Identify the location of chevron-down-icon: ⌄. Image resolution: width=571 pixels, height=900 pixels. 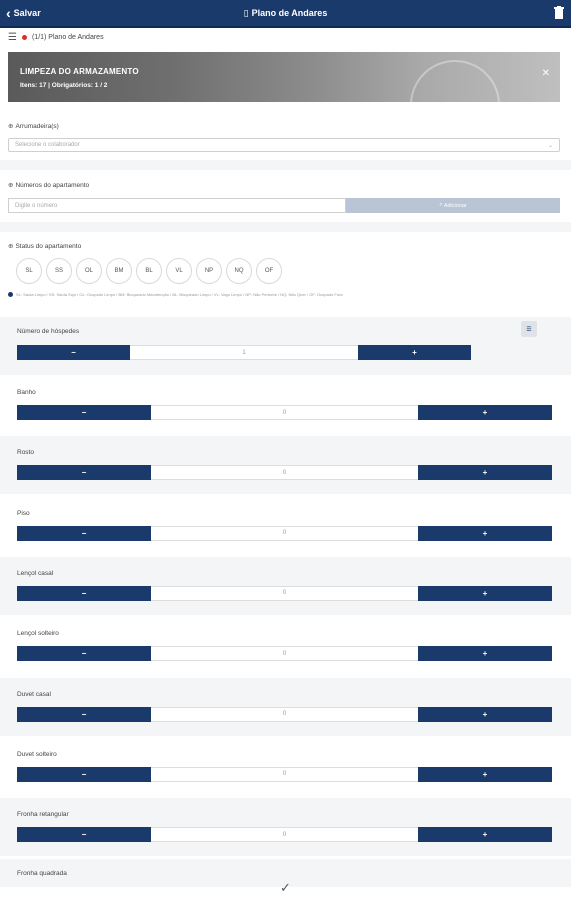
(550, 145).